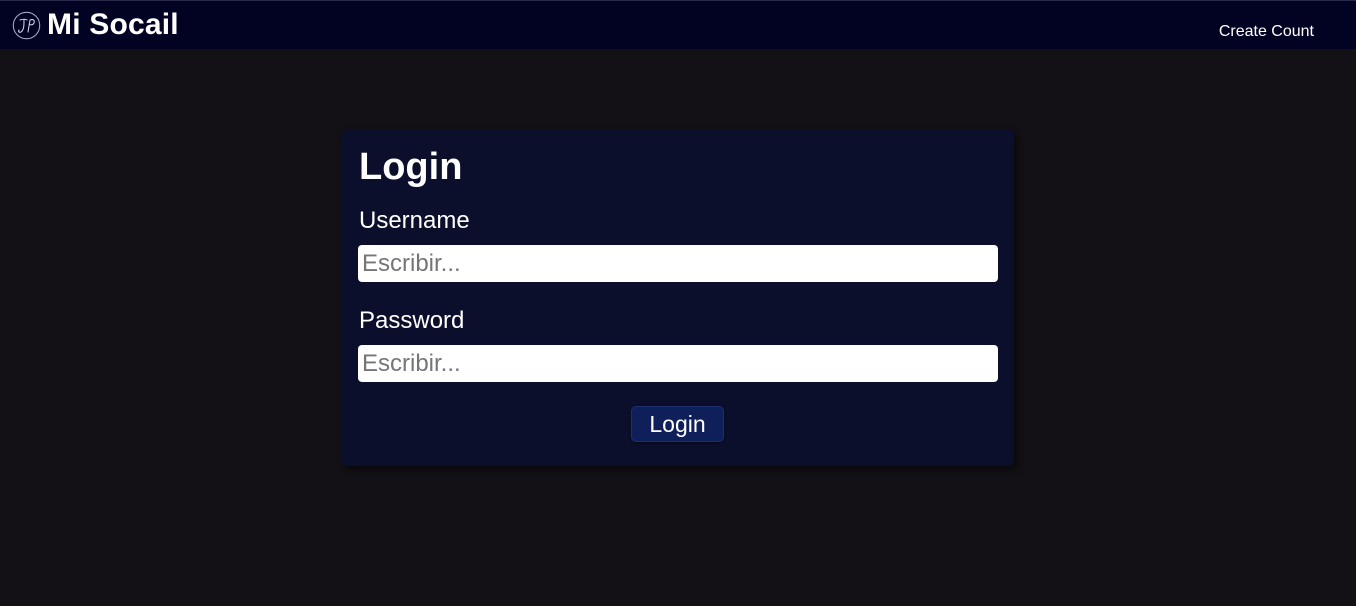 This screenshot has height=606, width=1356. I want to click on jp-monogram-logo-icon, so click(26, 25).